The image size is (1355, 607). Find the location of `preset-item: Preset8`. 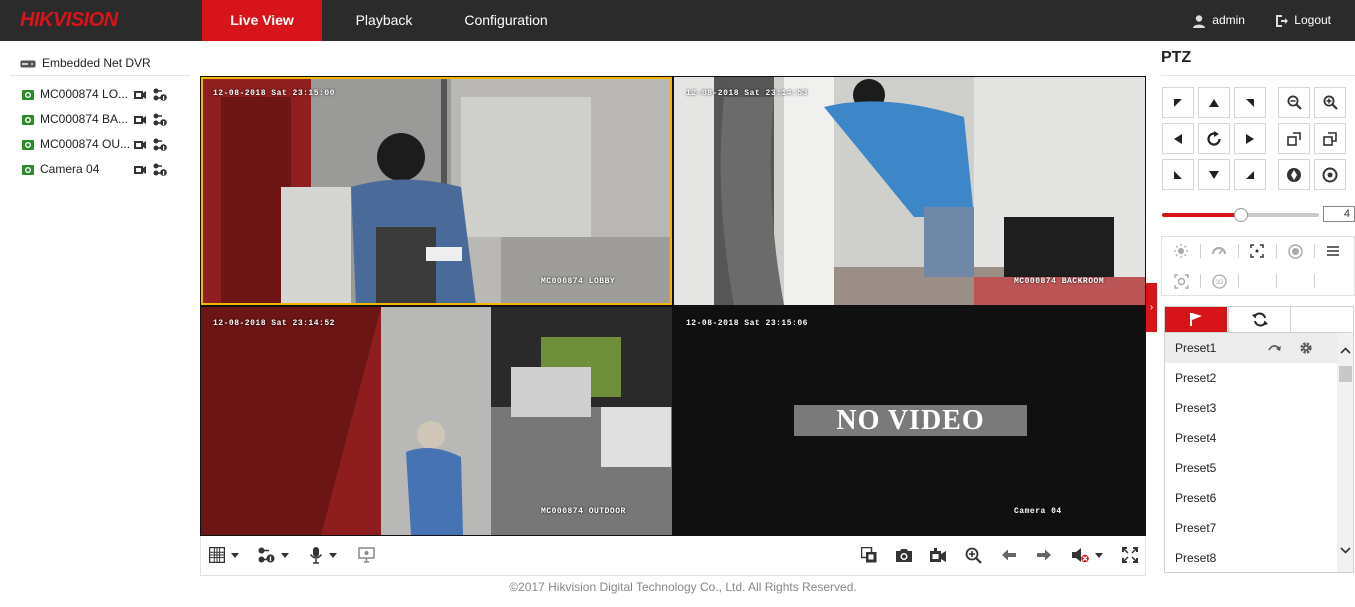

preset-item: Preset8 is located at coordinates (1251, 557).